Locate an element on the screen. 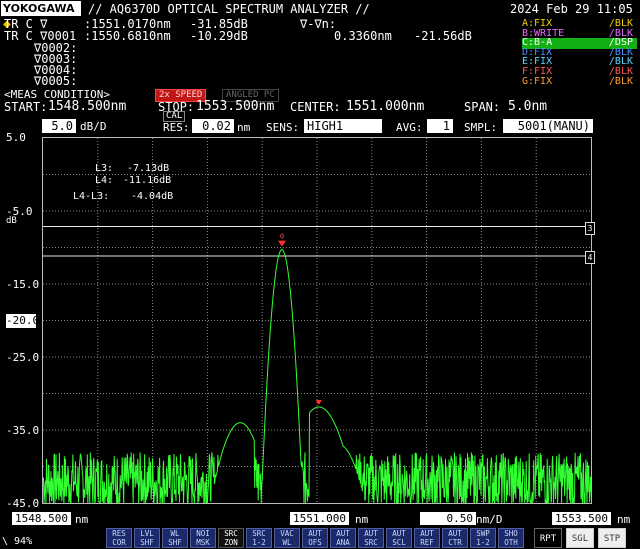  stop-button: STP is located at coordinates (612, 538).